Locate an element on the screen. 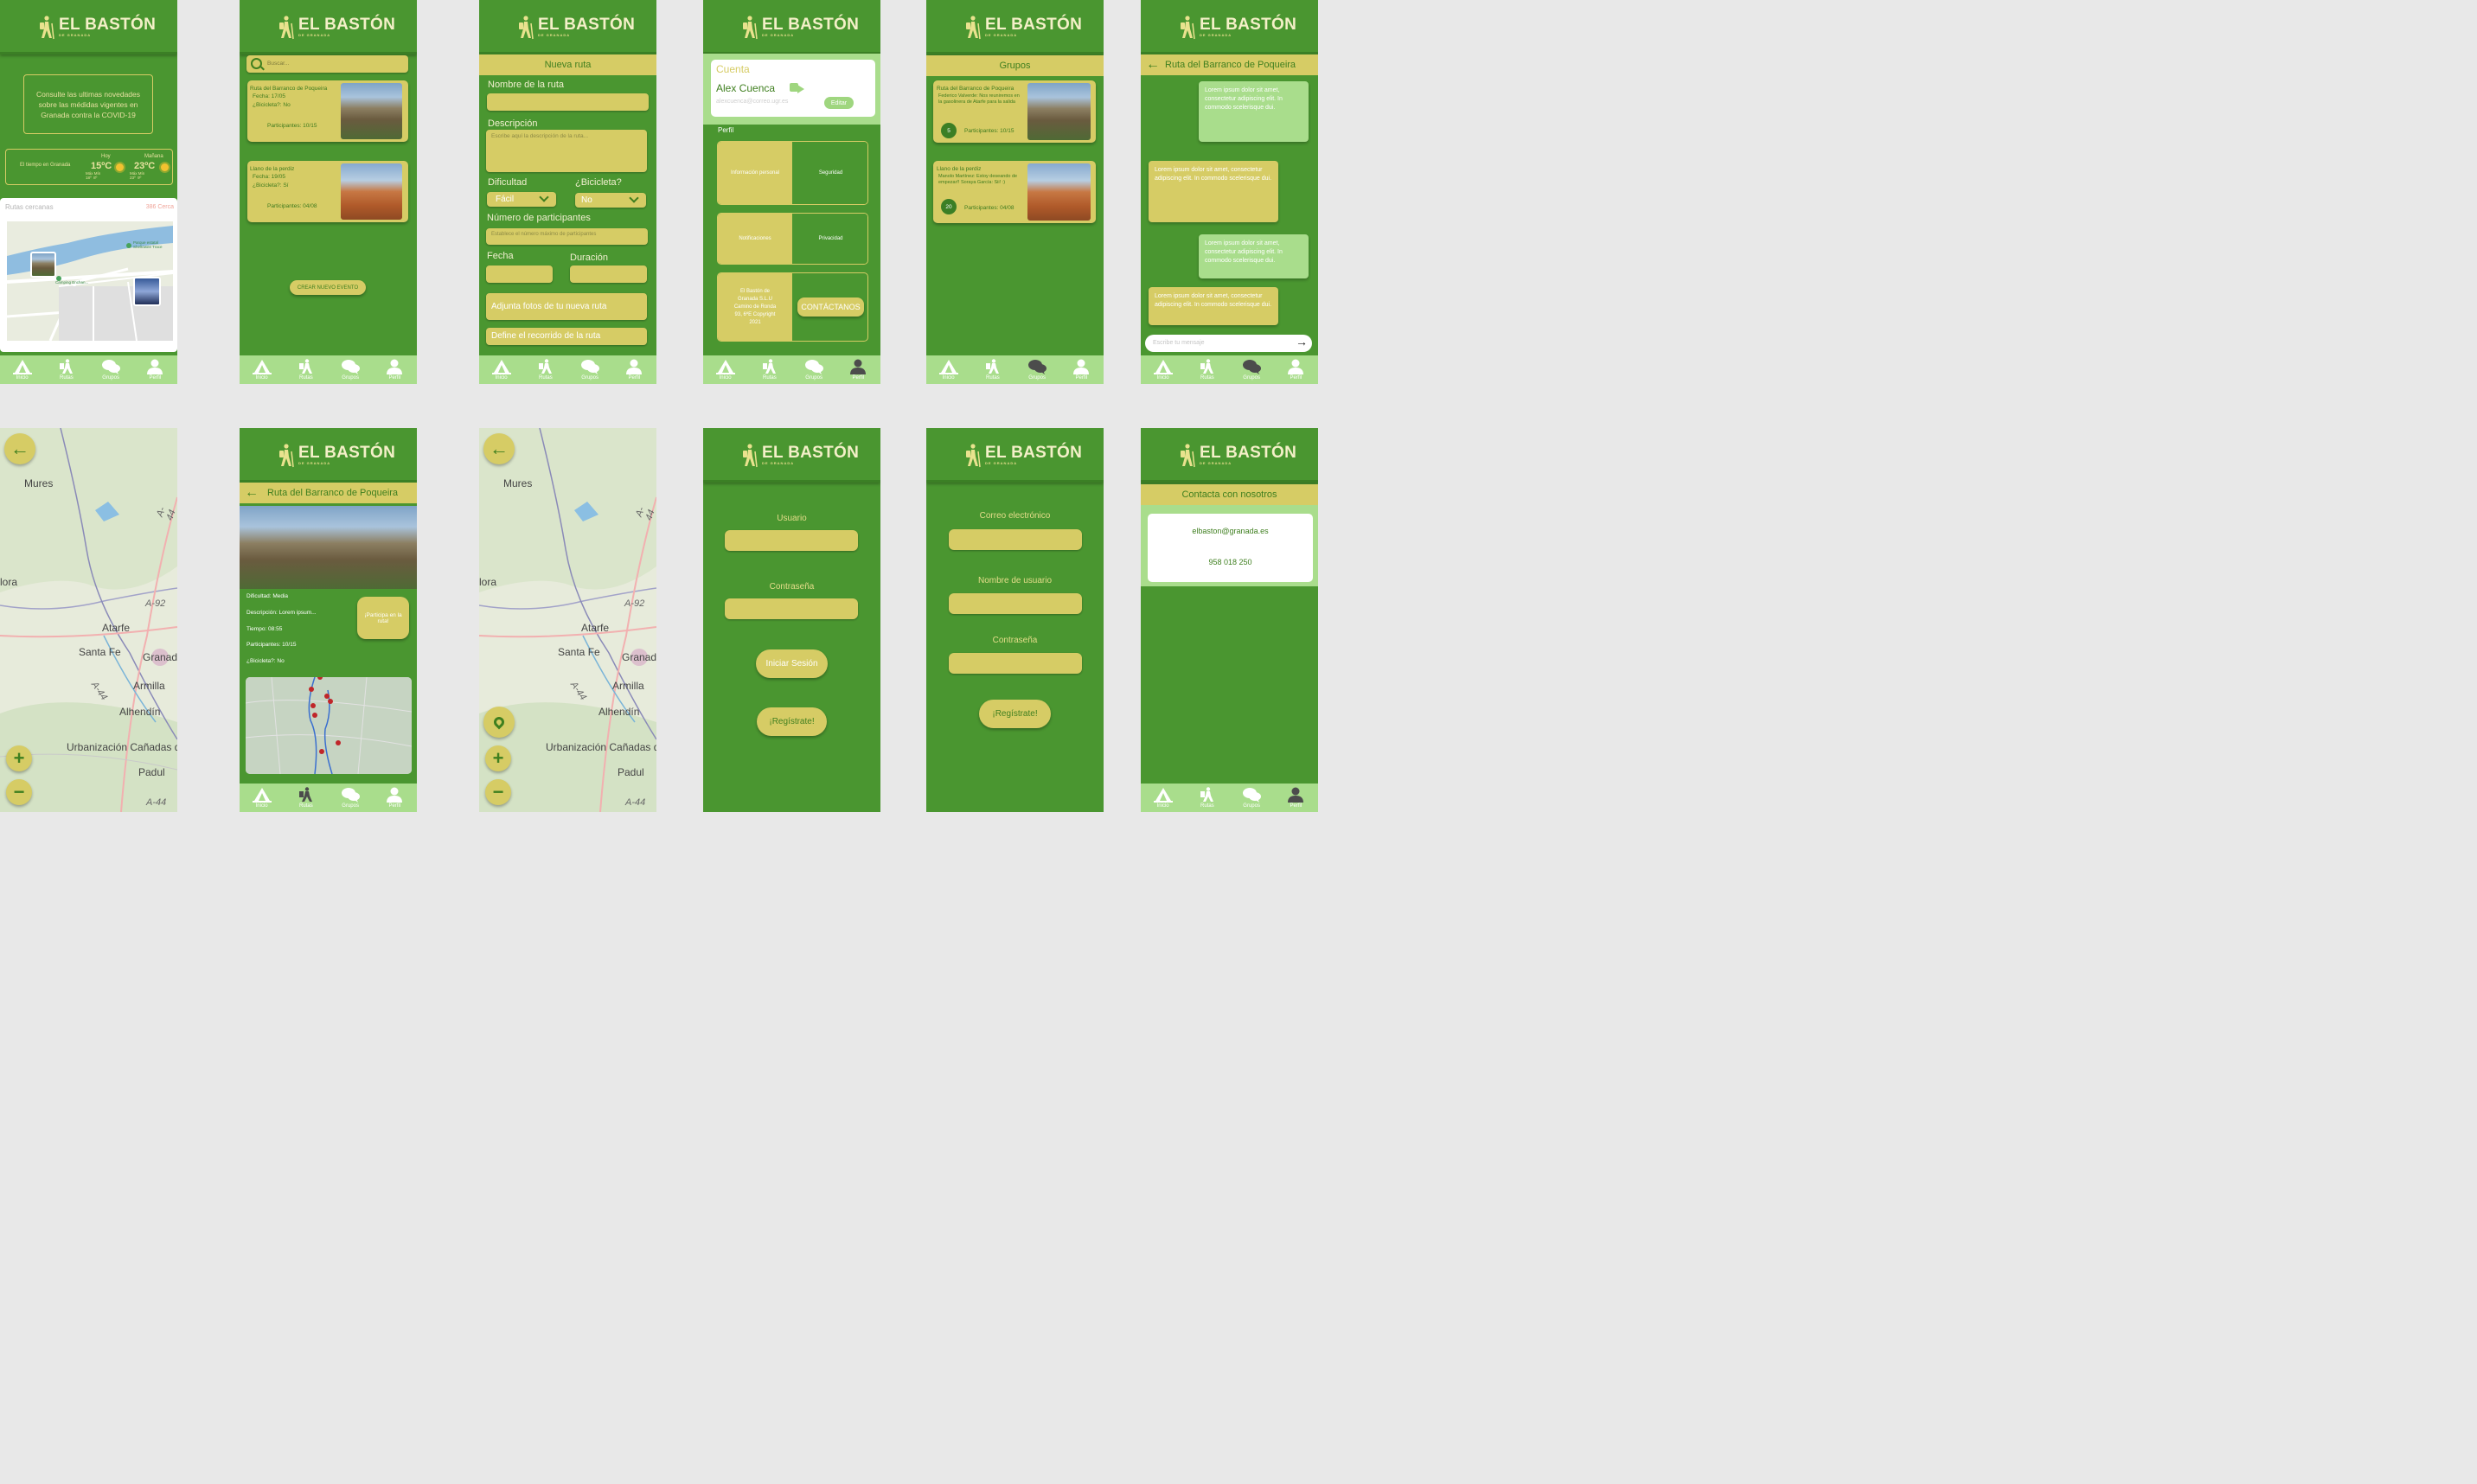  duration-field is located at coordinates (608, 274).